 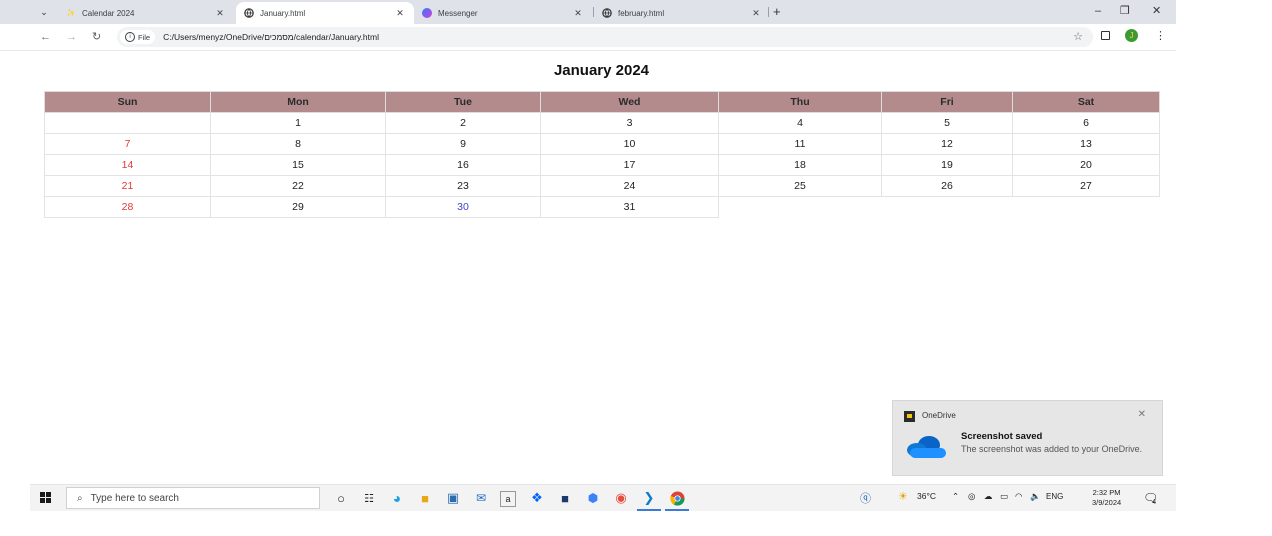 What do you see at coordinates (1086, 186) in the screenshot?
I see `day-cell: 27` at bounding box center [1086, 186].